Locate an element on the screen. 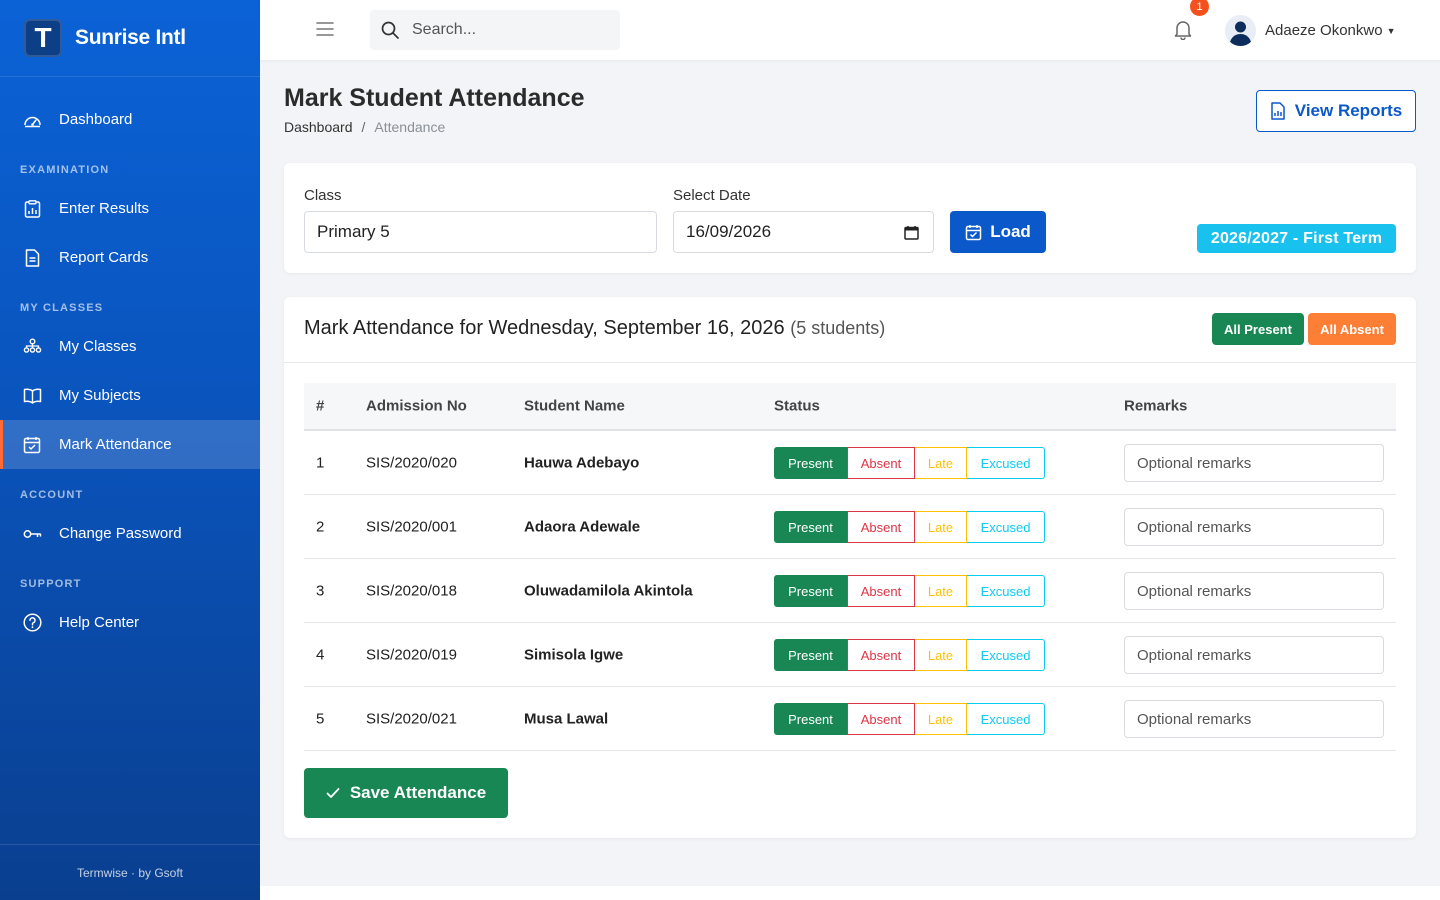 The image size is (1440, 900). student-name: Simisola Igwe is located at coordinates (574, 654).